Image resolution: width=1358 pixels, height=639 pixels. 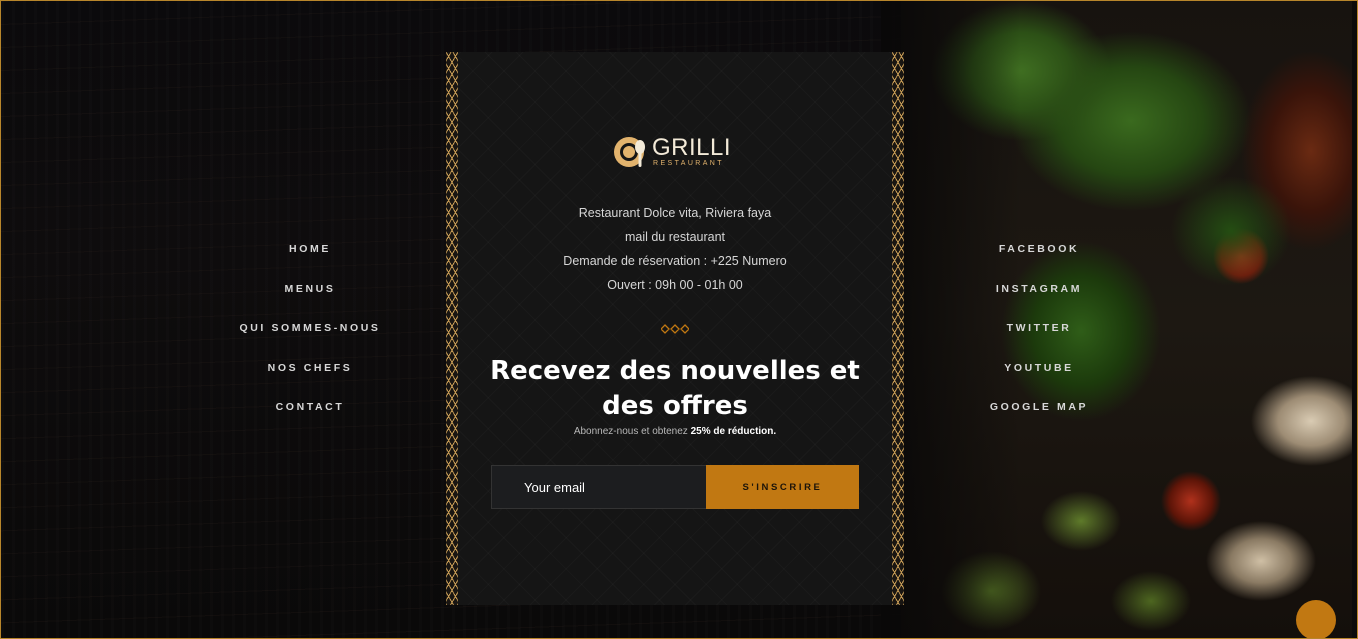 I want to click on logo: GRILLI RESTAURANT, so click(x=677, y=154).